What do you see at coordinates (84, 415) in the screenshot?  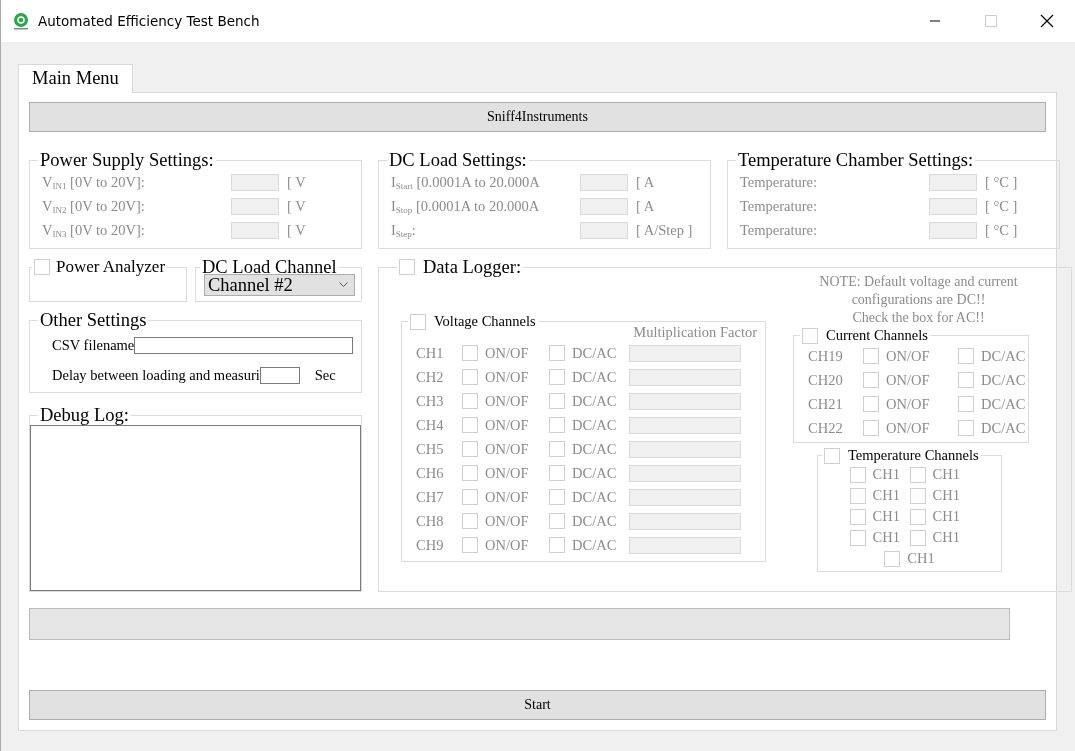 I see `group-title: Debug Log:` at bounding box center [84, 415].